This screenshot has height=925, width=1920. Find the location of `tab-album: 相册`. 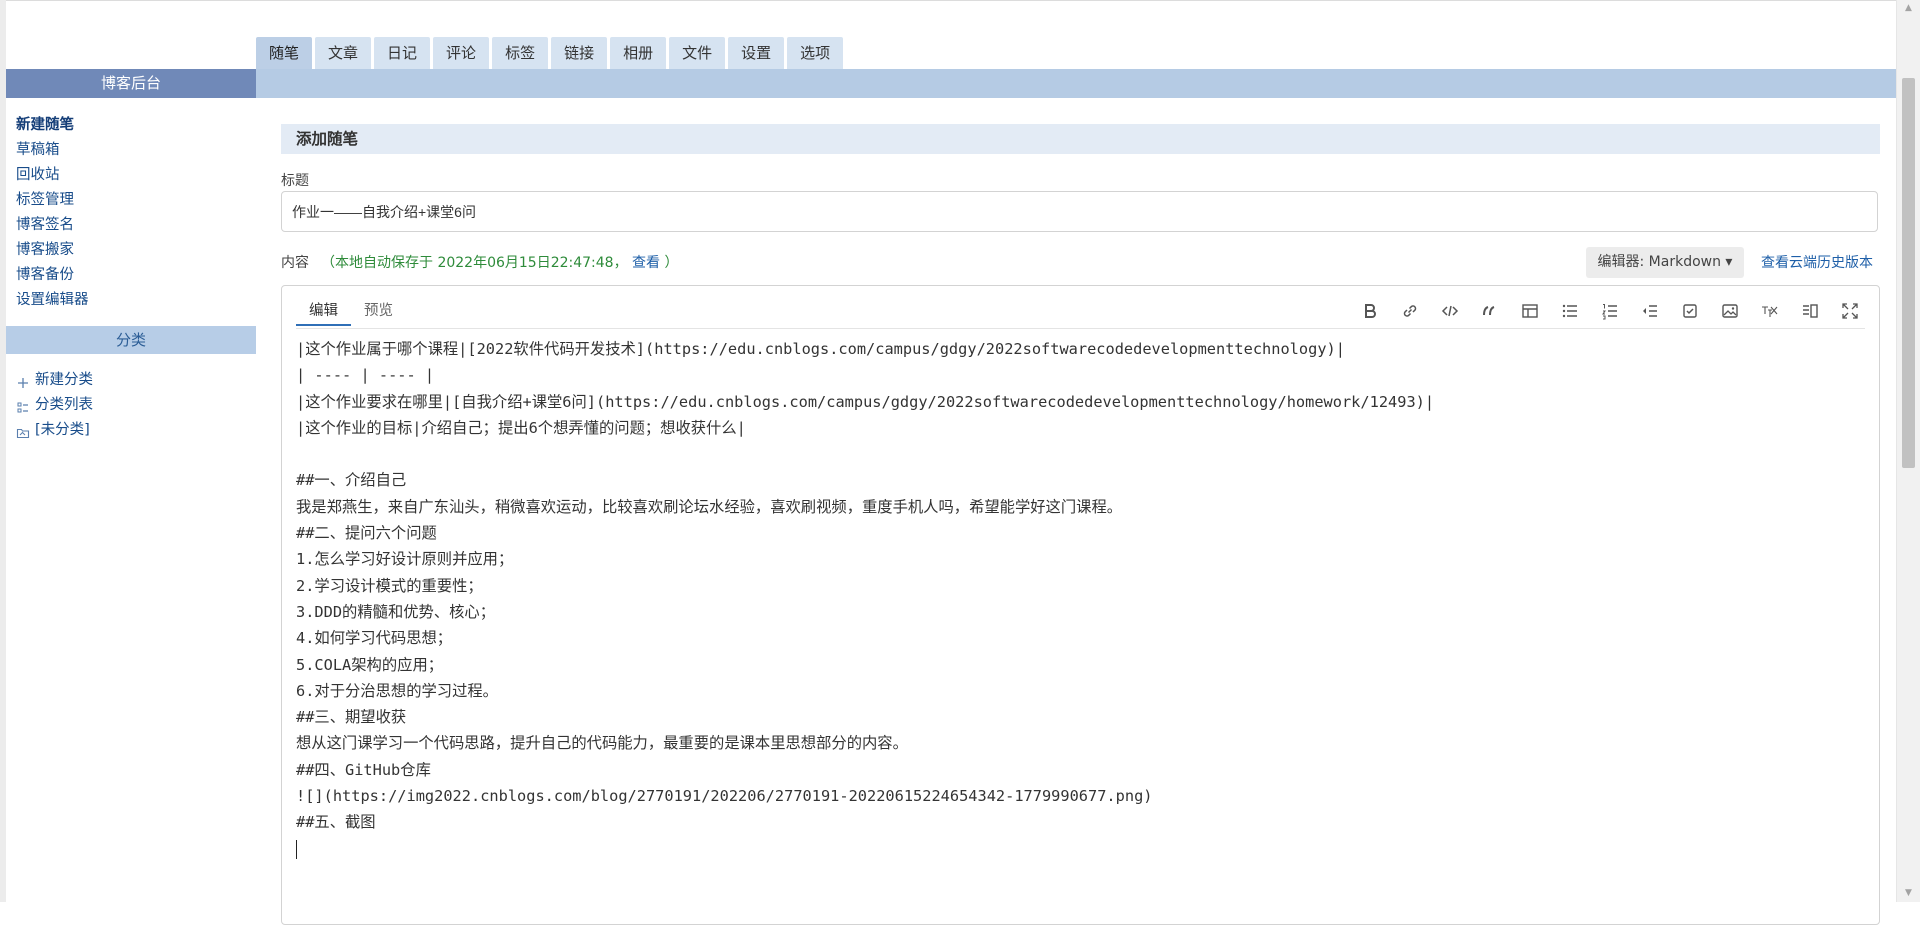

tab-album: 相册 is located at coordinates (638, 53).